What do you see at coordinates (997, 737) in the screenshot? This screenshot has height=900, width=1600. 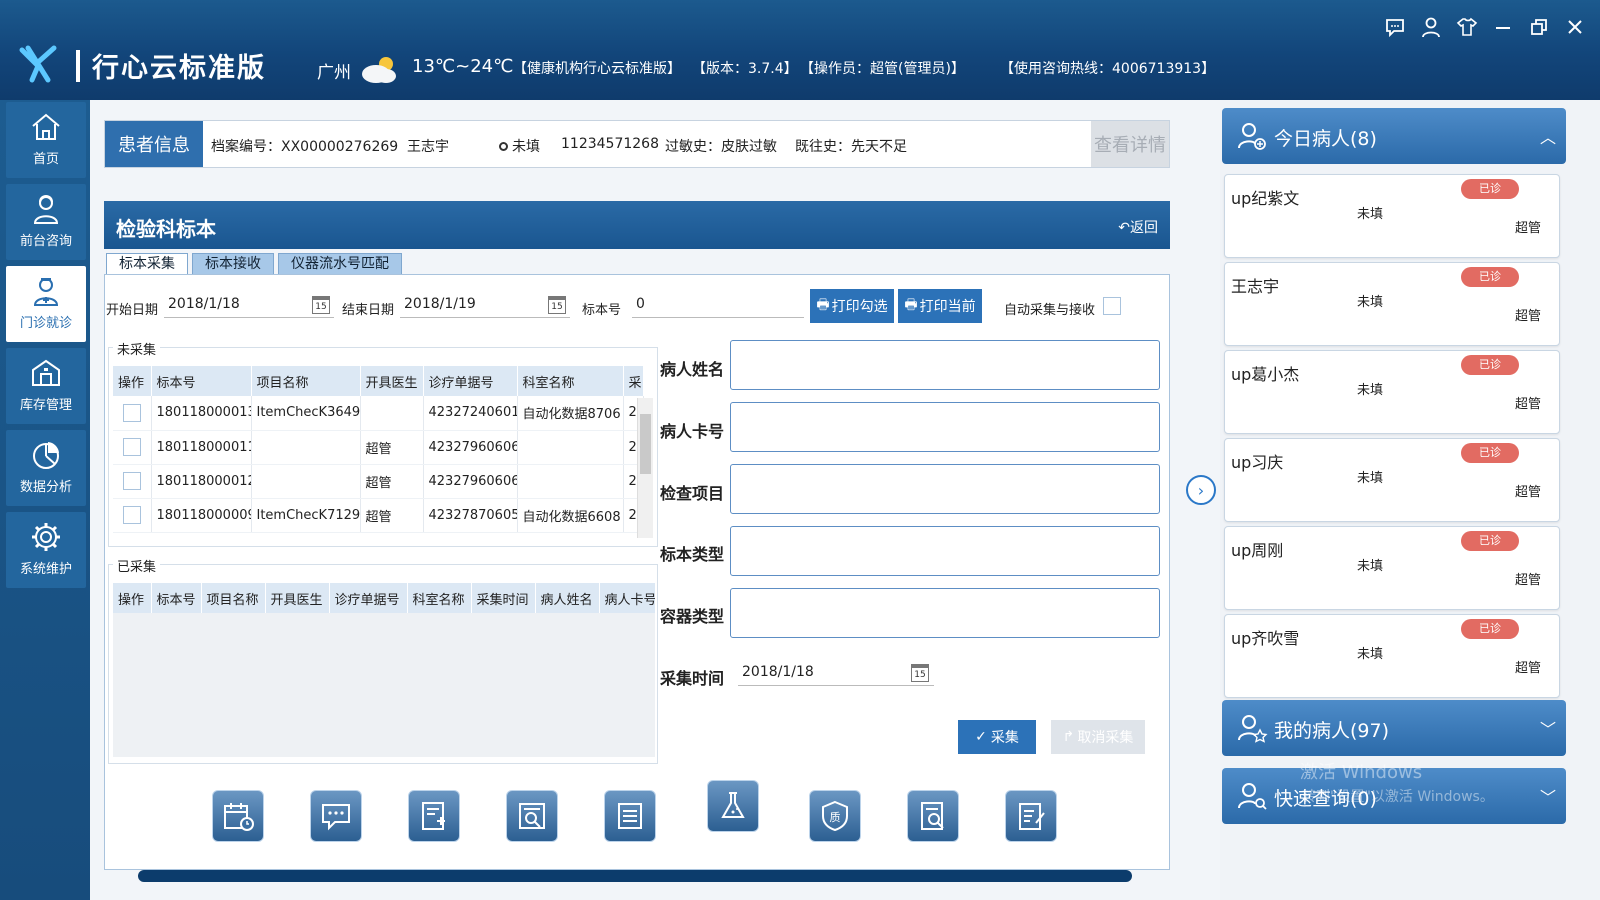 I see `collect-button: ✓ 采集` at bounding box center [997, 737].